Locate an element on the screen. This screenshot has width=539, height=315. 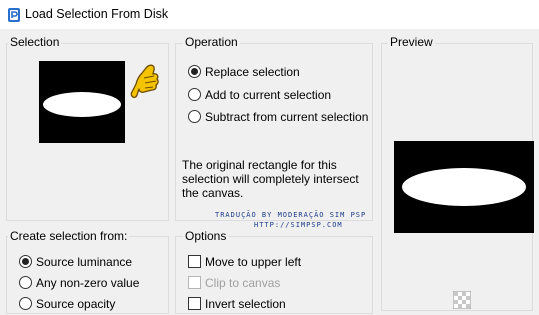
preview-canvas is located at coordinates (464, 187).